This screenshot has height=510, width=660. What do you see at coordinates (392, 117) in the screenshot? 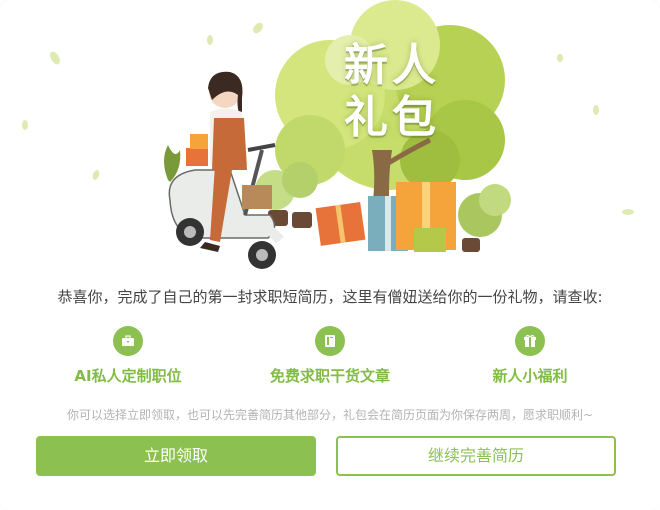
I see `hero-title-line2: 礼包` at bounding box center [392, 117].